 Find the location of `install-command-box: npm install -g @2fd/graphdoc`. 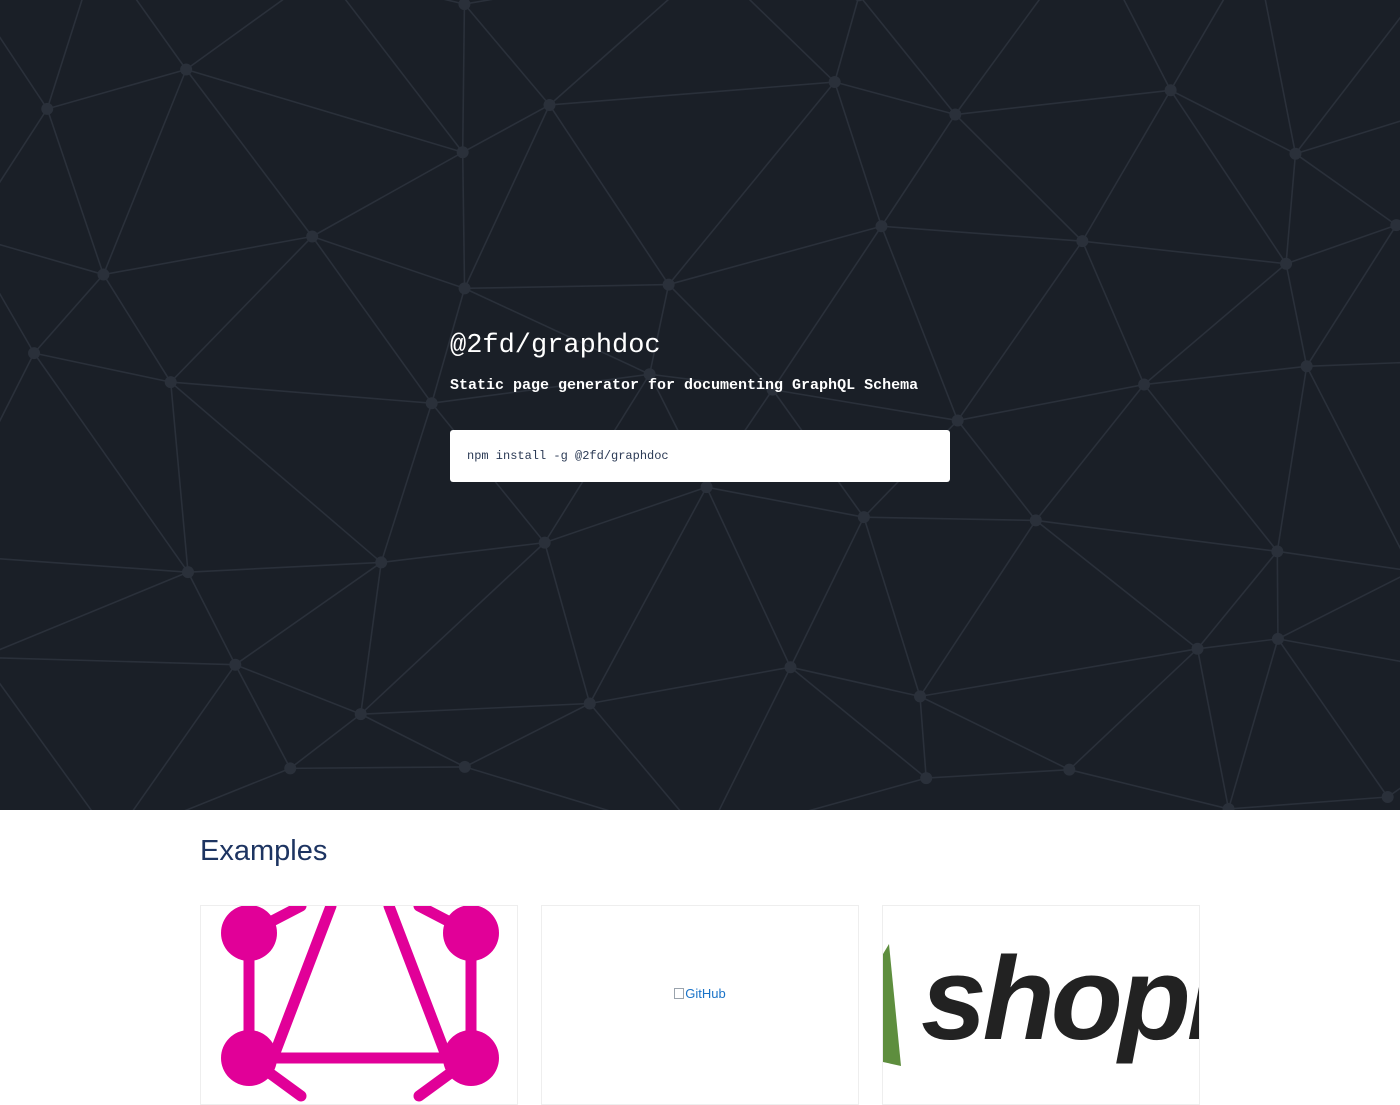

install-command-box: npm install -g @2fd/graphdoc is located at coordinates (700, 456).